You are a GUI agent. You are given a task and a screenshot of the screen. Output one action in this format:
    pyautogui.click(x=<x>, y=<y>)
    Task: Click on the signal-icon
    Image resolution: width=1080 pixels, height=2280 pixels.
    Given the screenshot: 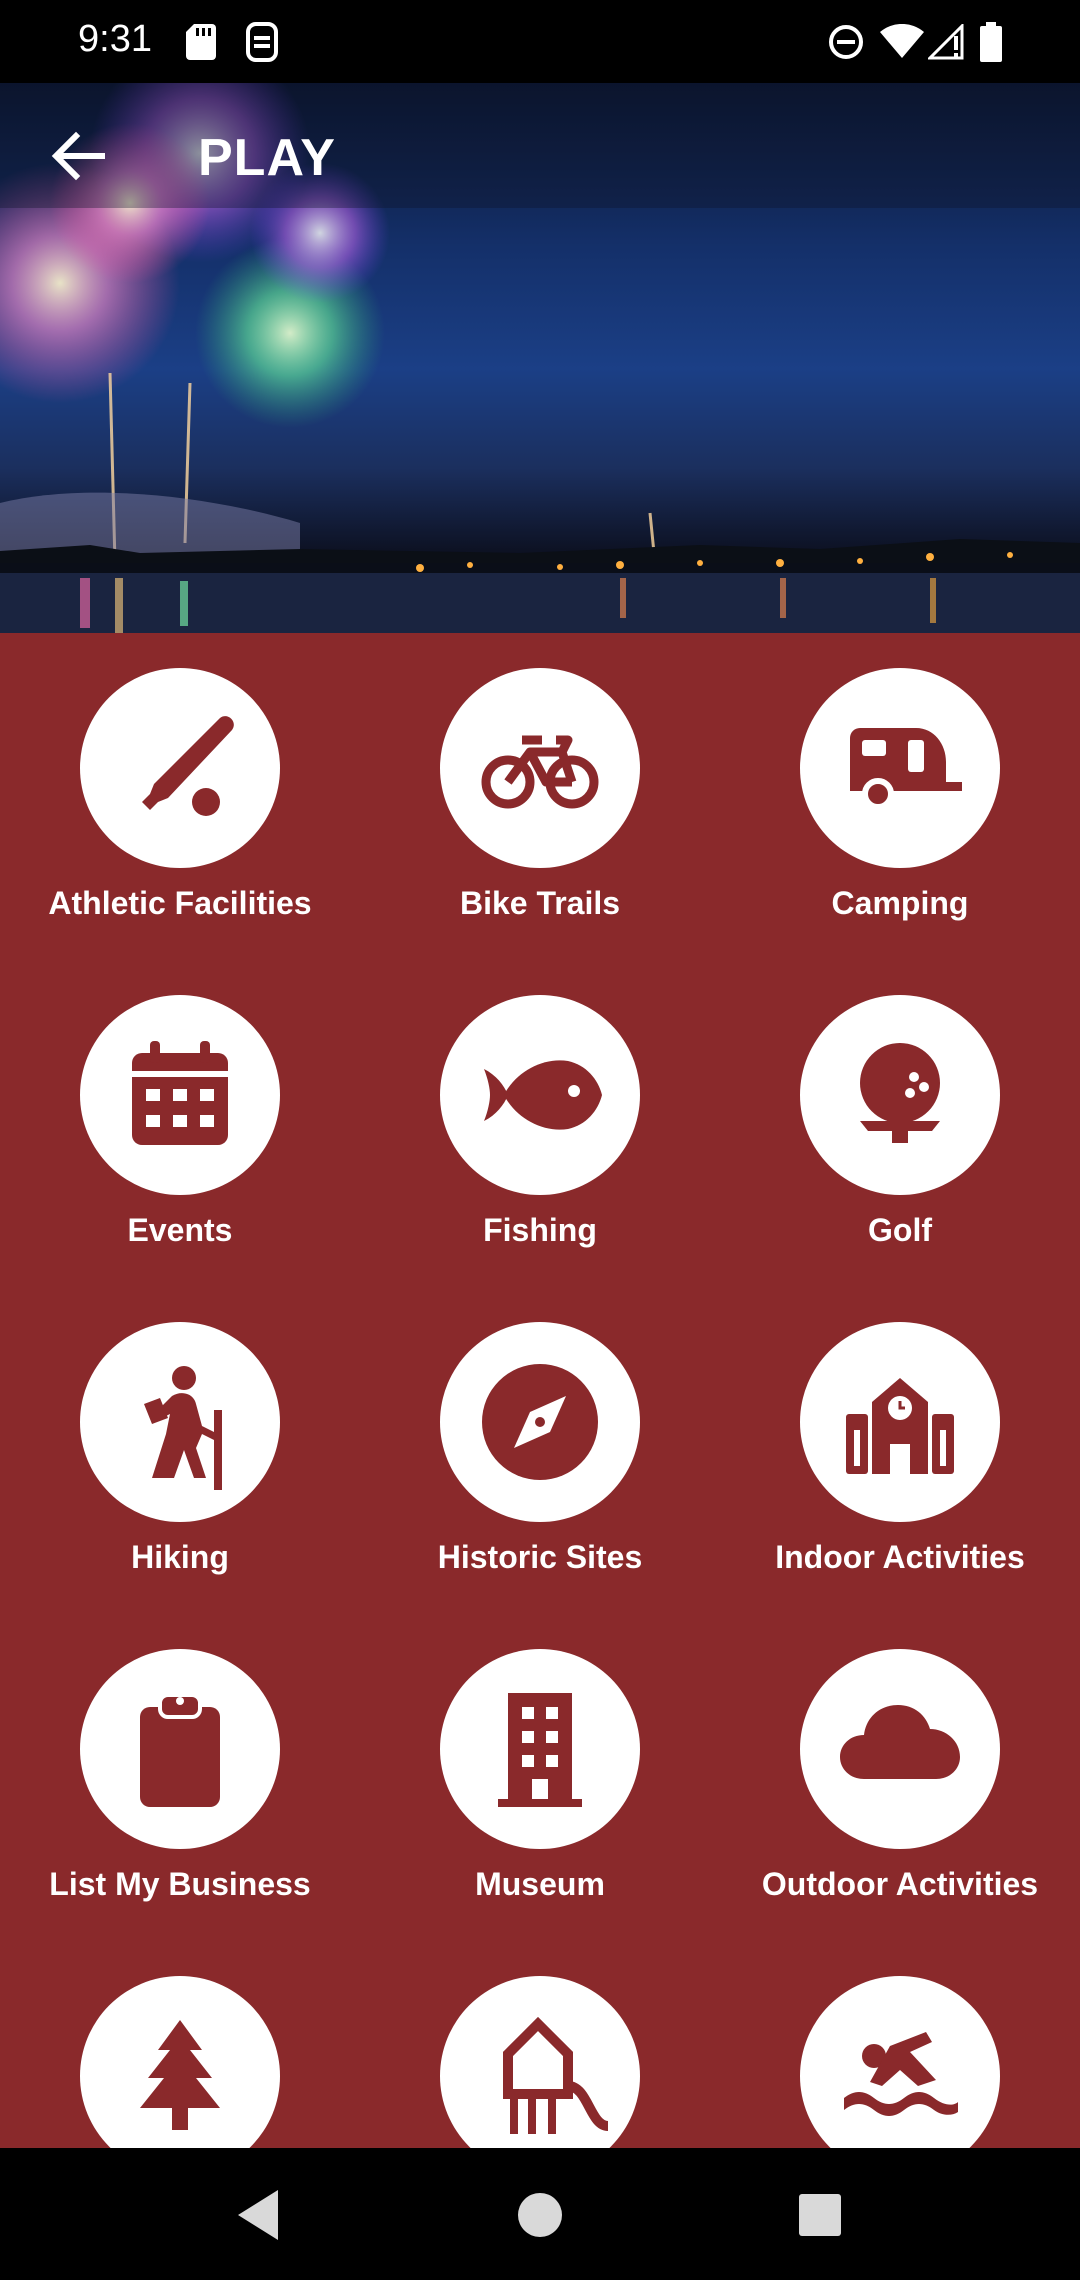 What is the action you would take?
    pyautogui.click(x=946, y=42)
    